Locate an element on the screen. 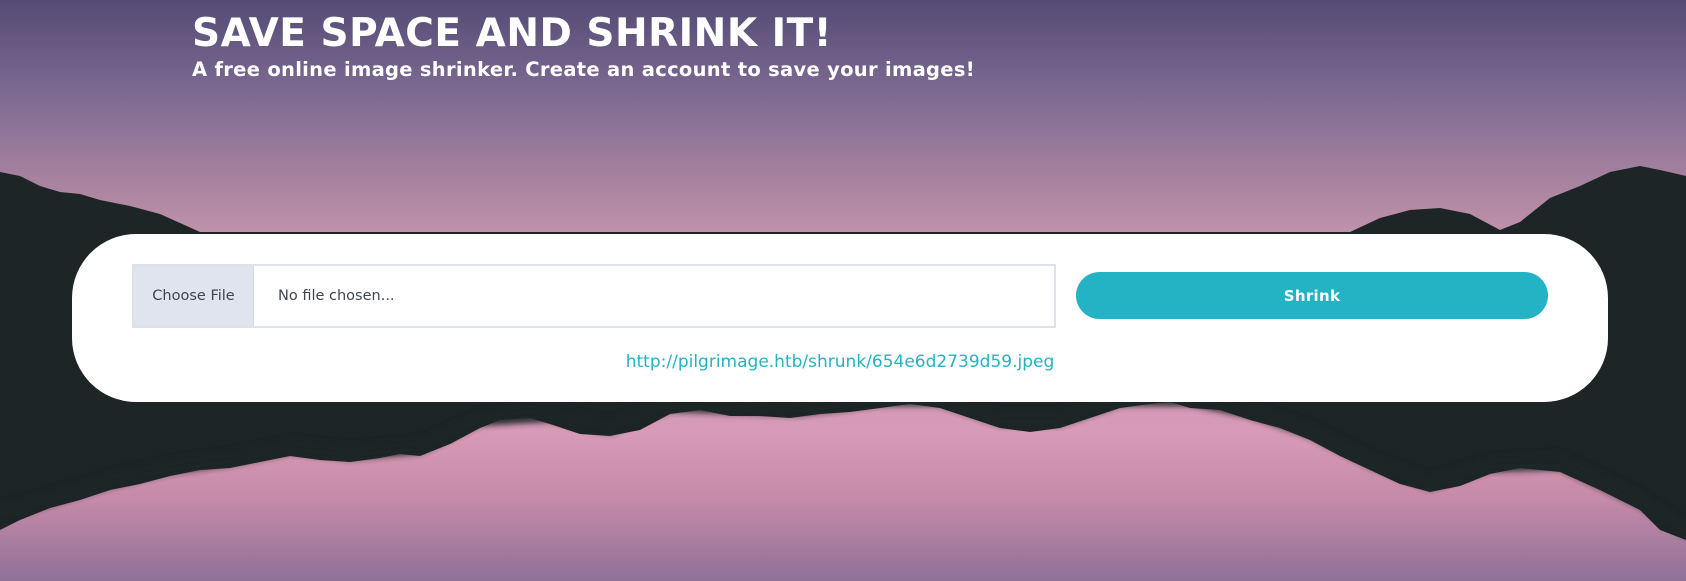 Image resolution: width=1686 pixels, height=581 pixels. page-title: SAVE SPACE AND SHRINK IT! is located at coordinates (512, 33).